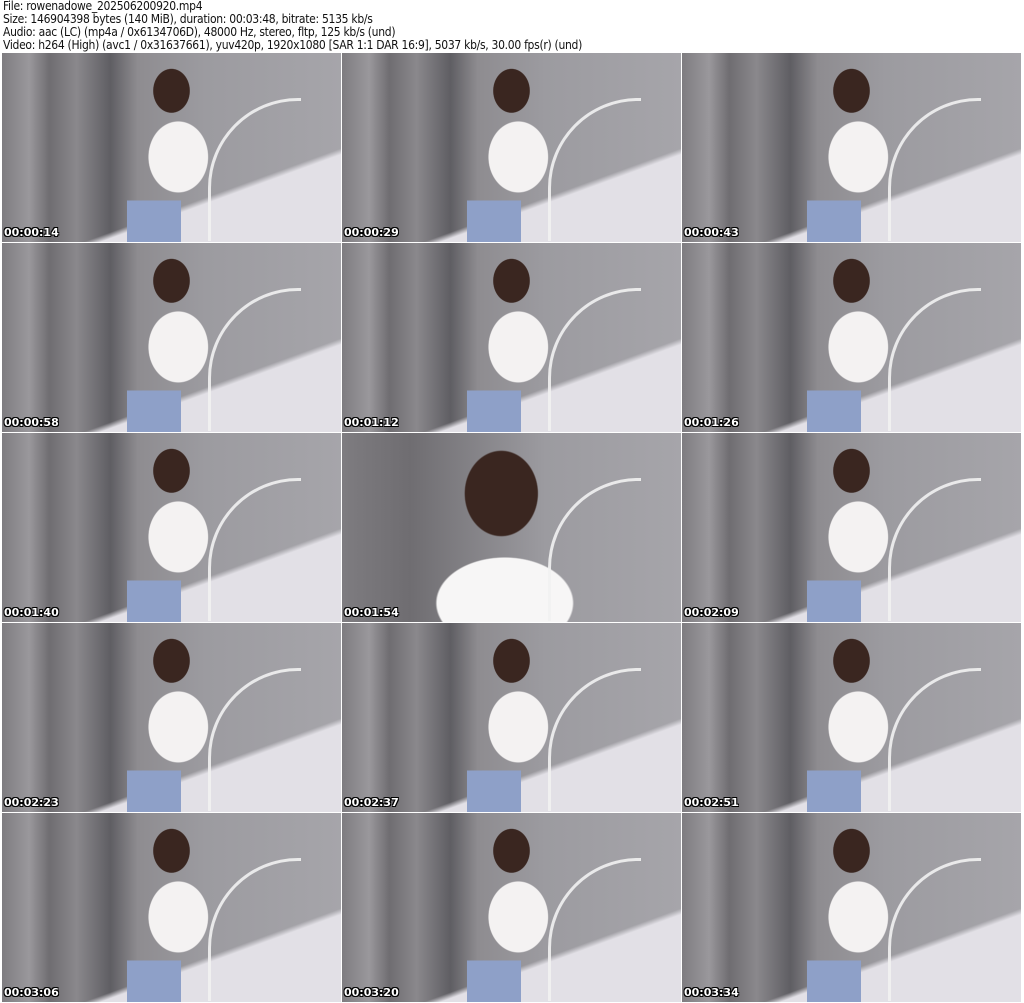 This screenshot has height=1003, width=1024. Describe the element at coordinates (371, 232) in the screenshot. I see `thumbnail-timestamp: 00:00:29` at that location.